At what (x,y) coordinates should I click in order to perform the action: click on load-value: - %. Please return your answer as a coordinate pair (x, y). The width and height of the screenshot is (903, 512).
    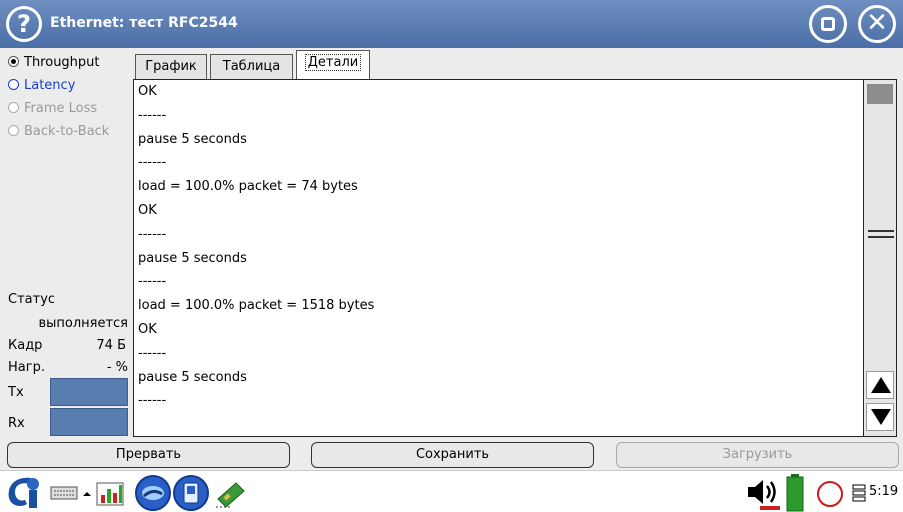
    Looking at the image, I should click on (117, 367).